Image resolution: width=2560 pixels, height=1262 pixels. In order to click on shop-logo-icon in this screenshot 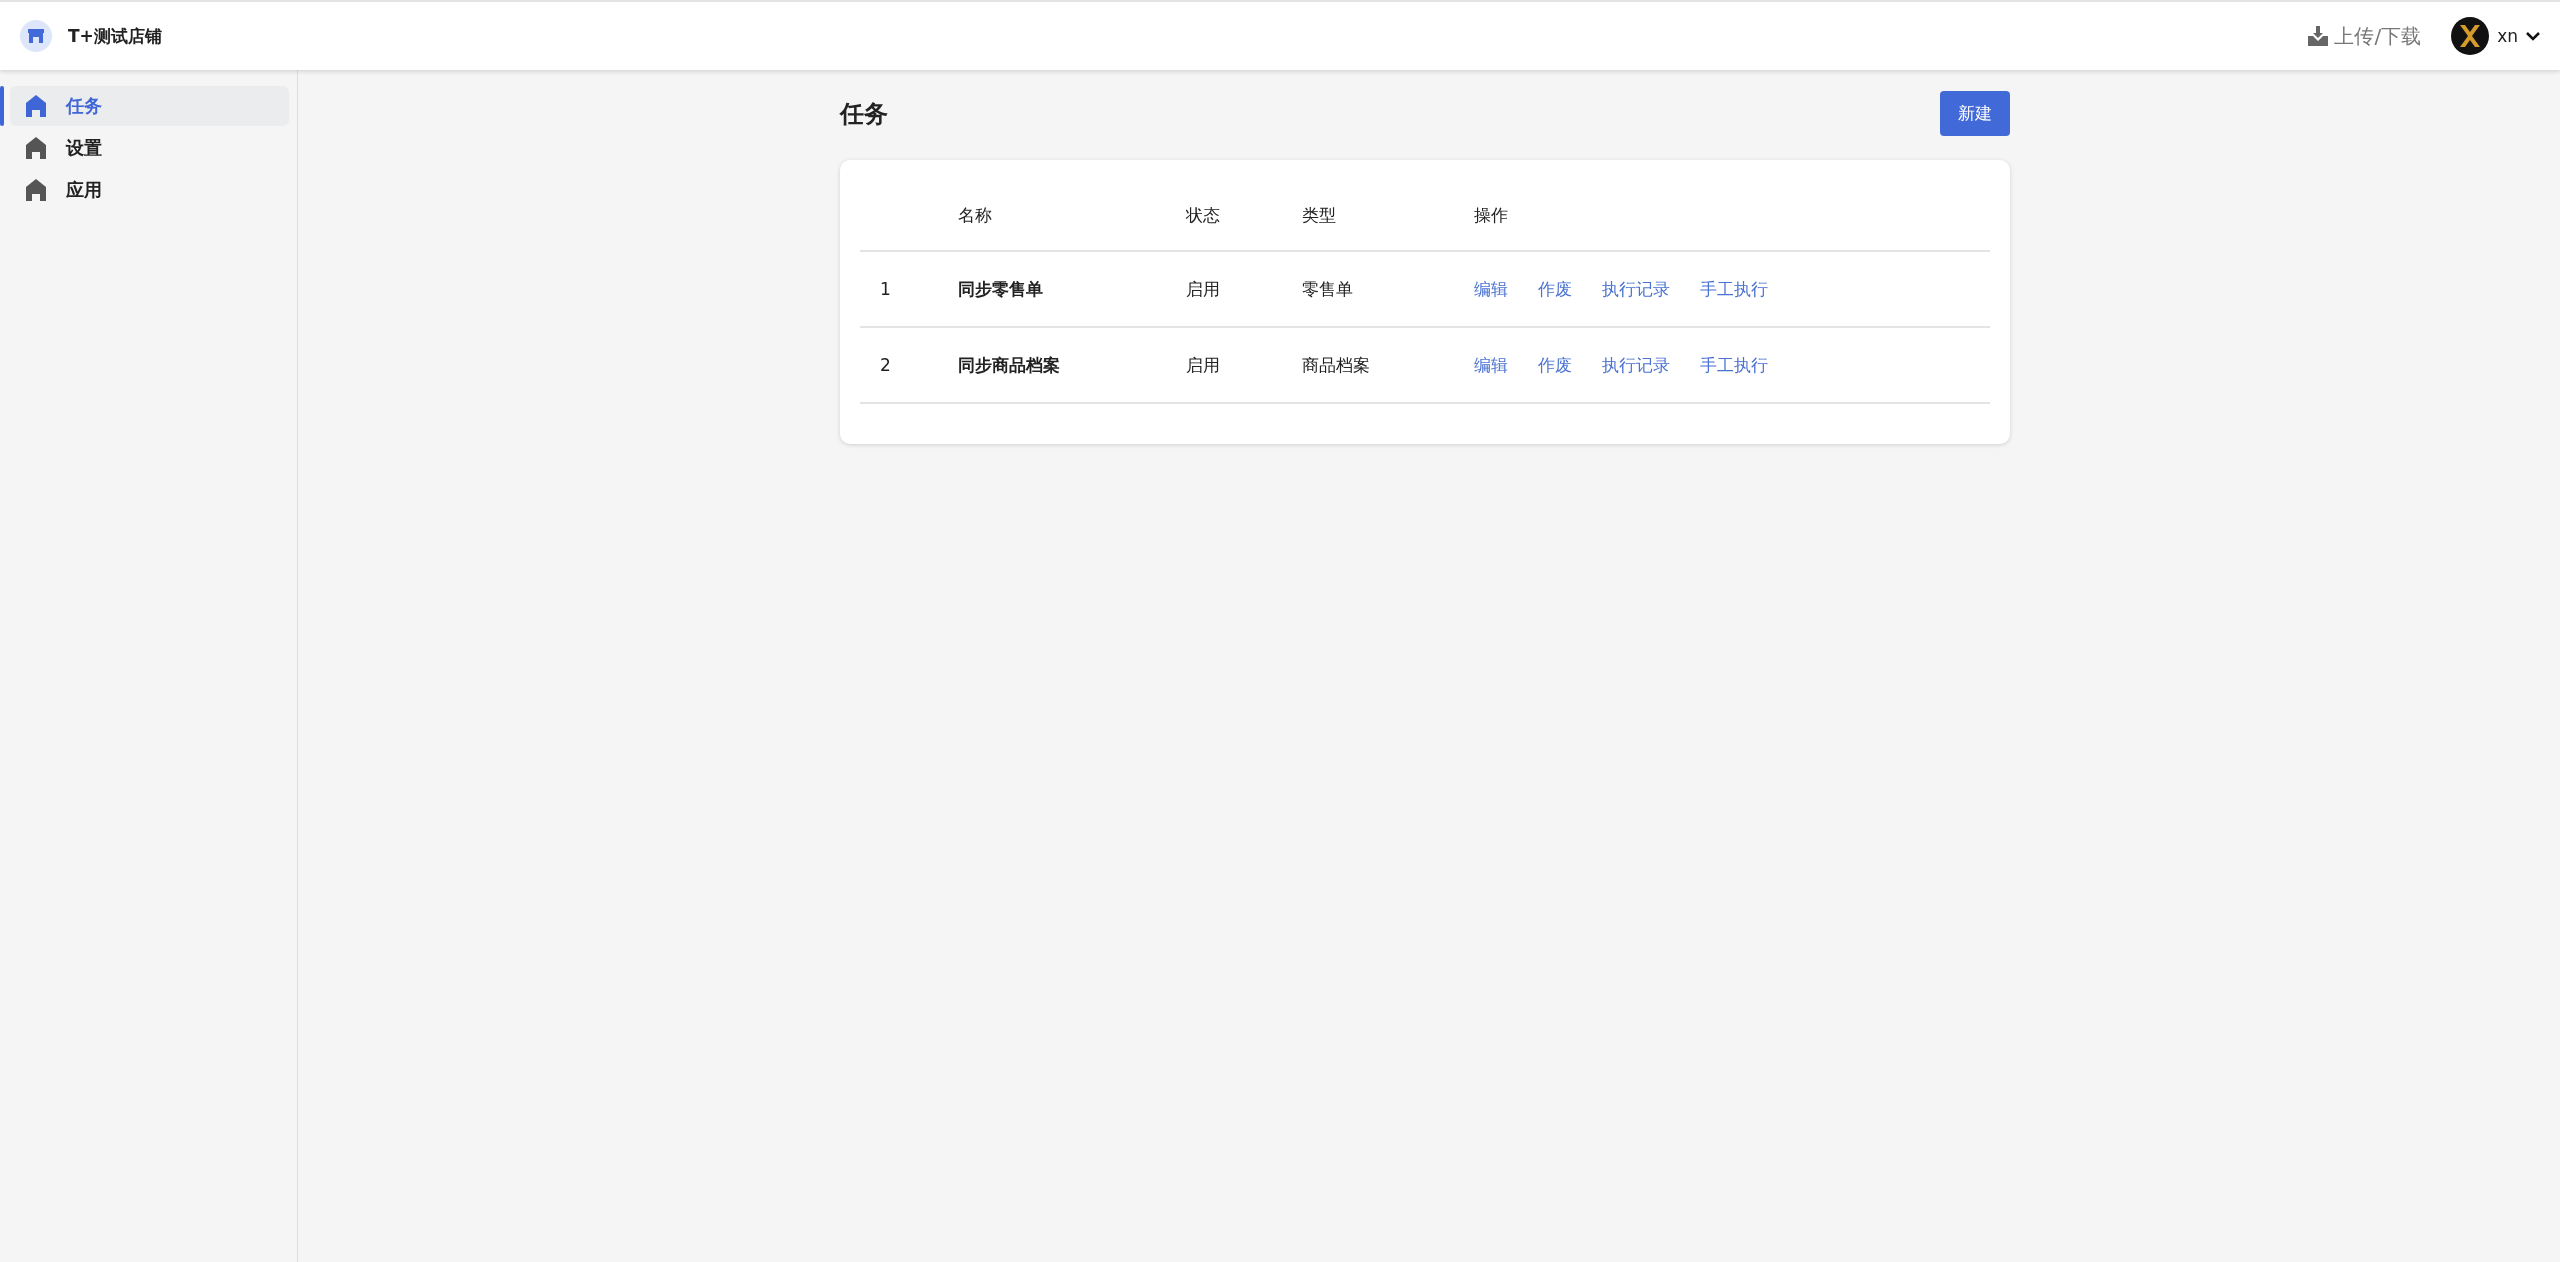, I will do `click(36, 36)`.